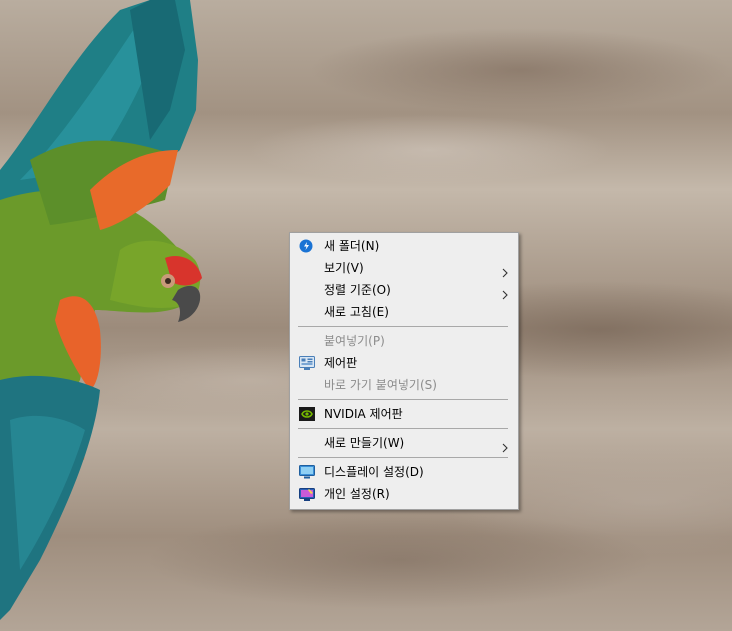 Image resolution: width=732 pixels, height=631 pixels. What do you see at coordinates (404, 268) in the screenshot?
I see `menu-item-view: 보기(V)` at bounding box center [404, 268].